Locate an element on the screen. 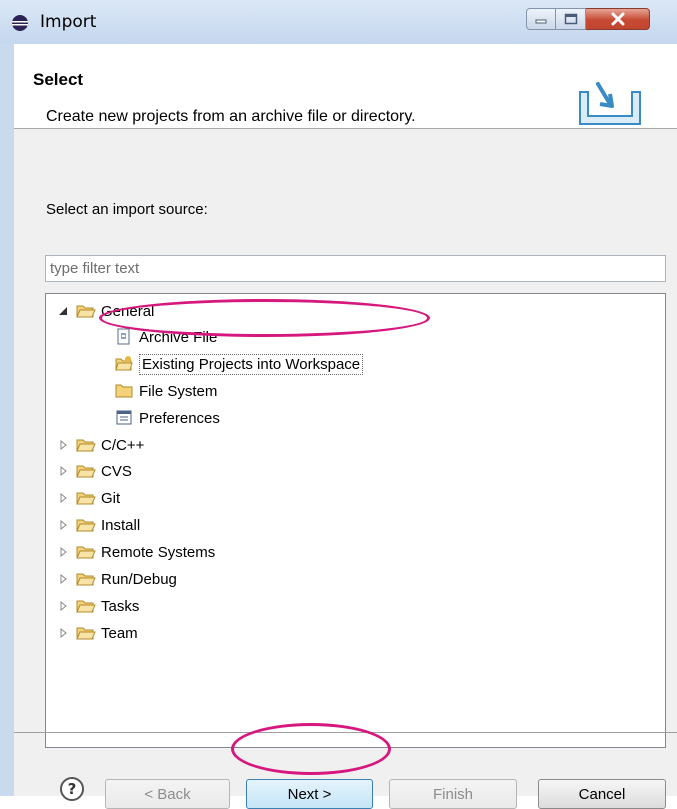 This screenshot has height=809, width=677. tree-item-general: General is located at coordinates (106, 311).